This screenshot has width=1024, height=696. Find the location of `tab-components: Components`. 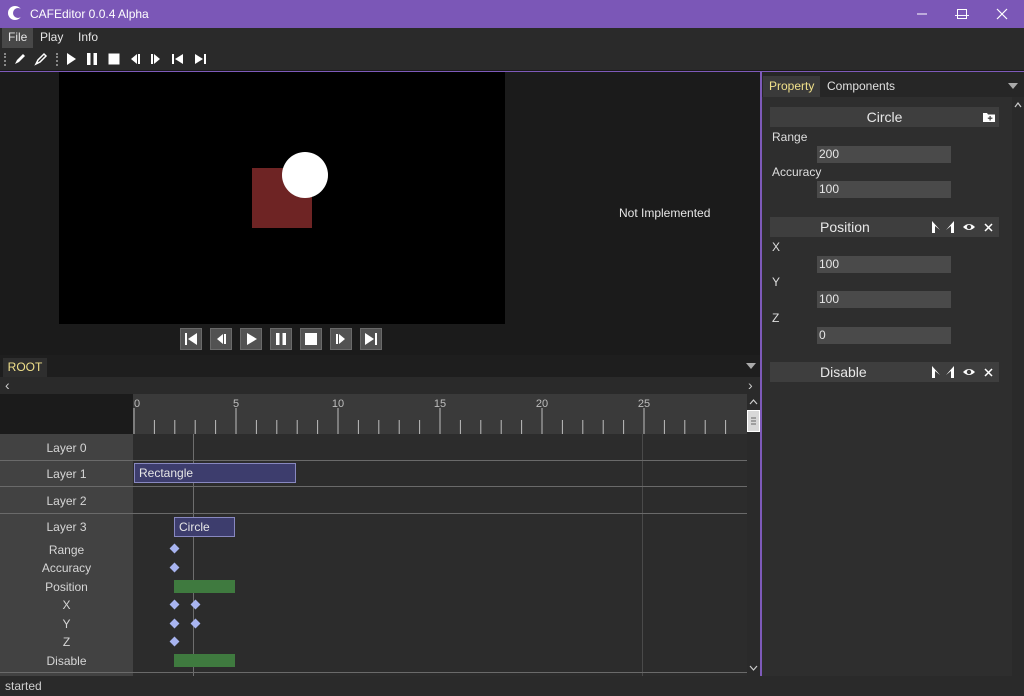

tab-components: Components is located at coordinates (861, 86).